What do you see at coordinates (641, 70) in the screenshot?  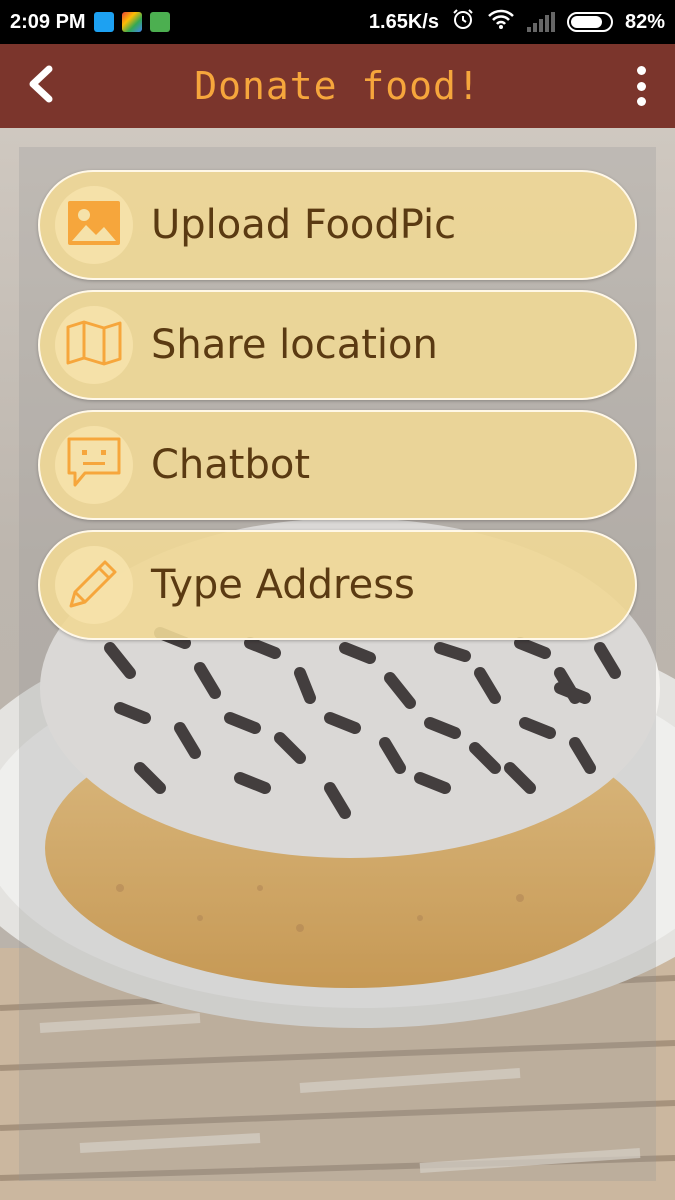 I see `more-vertical-icon` at bounding box center [641, 70].